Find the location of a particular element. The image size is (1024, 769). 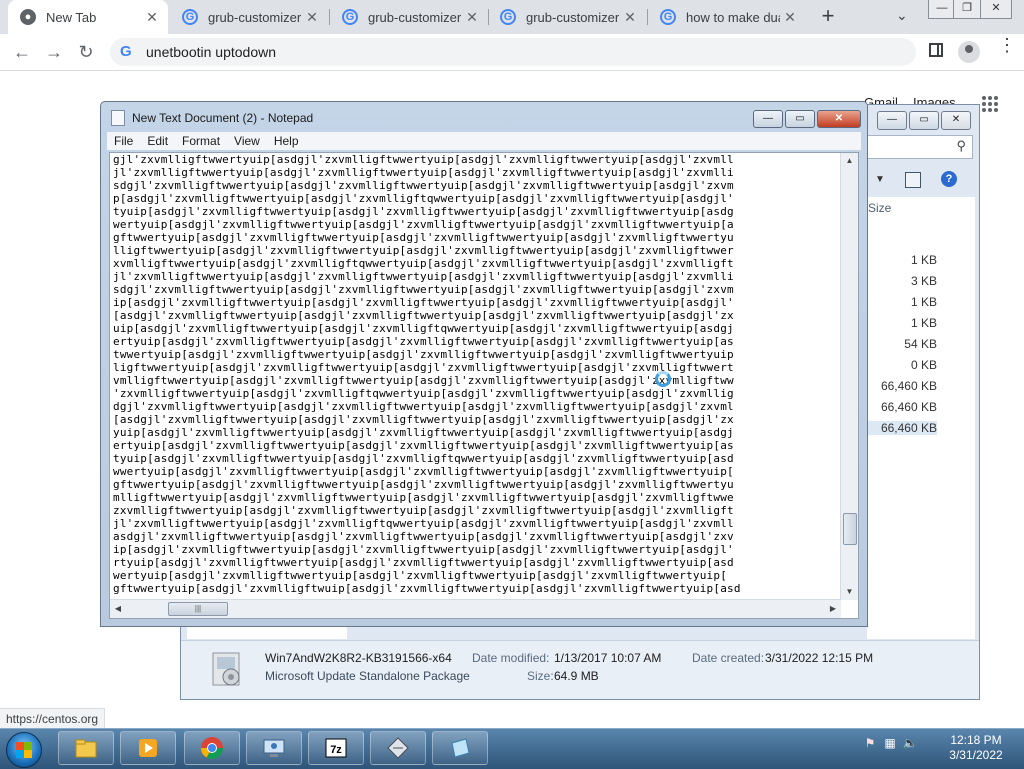

horizontal-scroll-thumb: ||| is located at coordinates (198, 609).